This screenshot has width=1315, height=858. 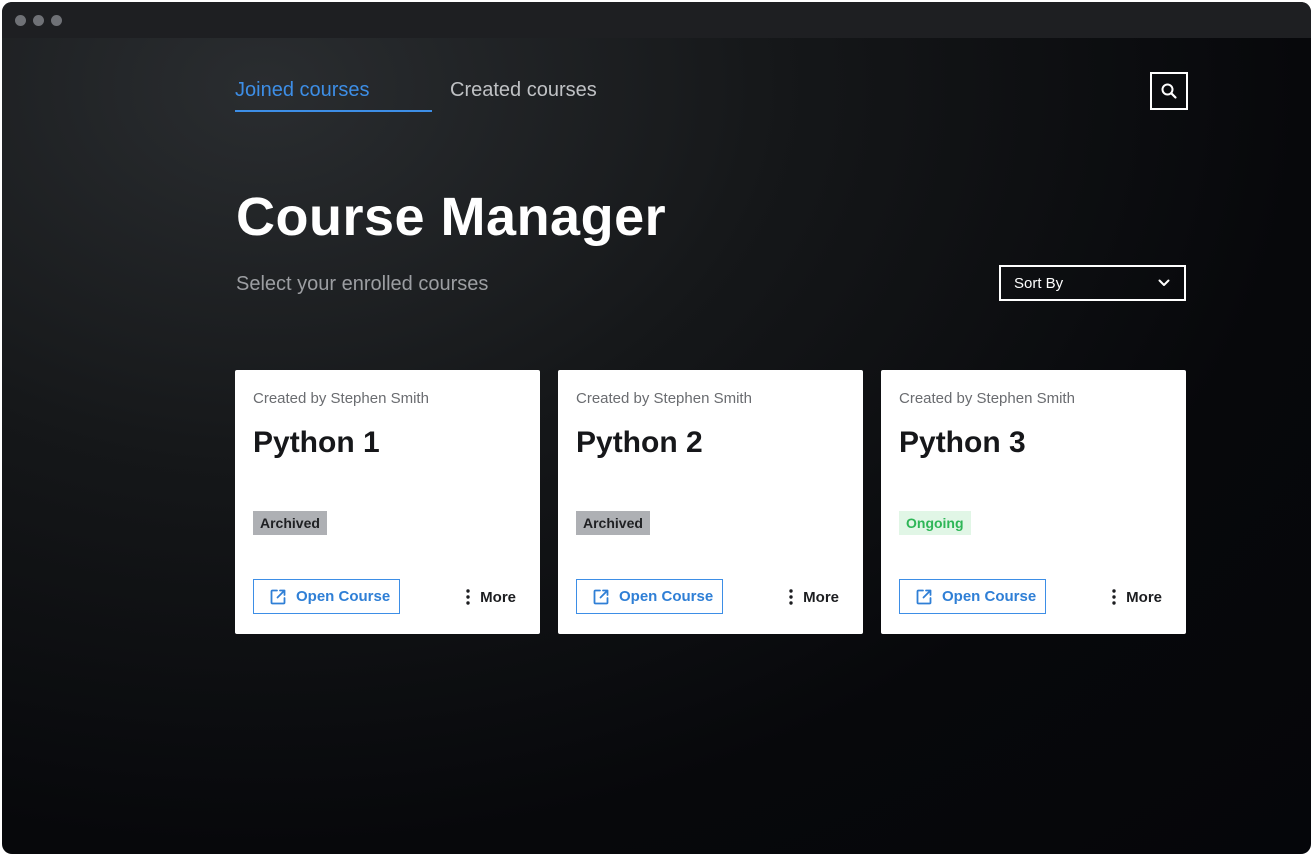 I want to click on page-subtitle: Select your enrolled courses, so click(x=362, y=284).